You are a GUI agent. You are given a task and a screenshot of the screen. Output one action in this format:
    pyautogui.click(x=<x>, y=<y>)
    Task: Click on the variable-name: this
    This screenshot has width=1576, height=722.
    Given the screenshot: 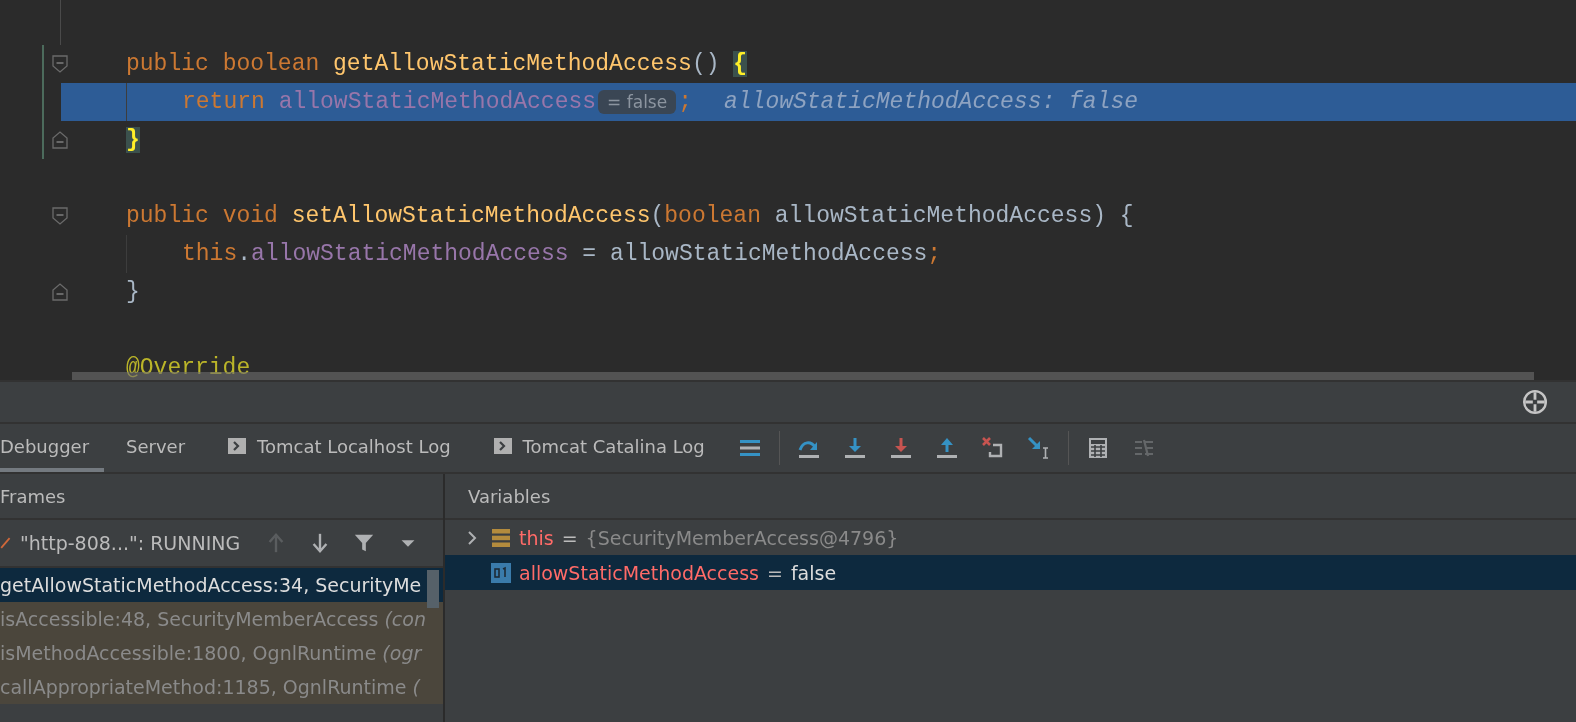 What is the action you would take?
    pyautogui.click(x=536, y=537)
    